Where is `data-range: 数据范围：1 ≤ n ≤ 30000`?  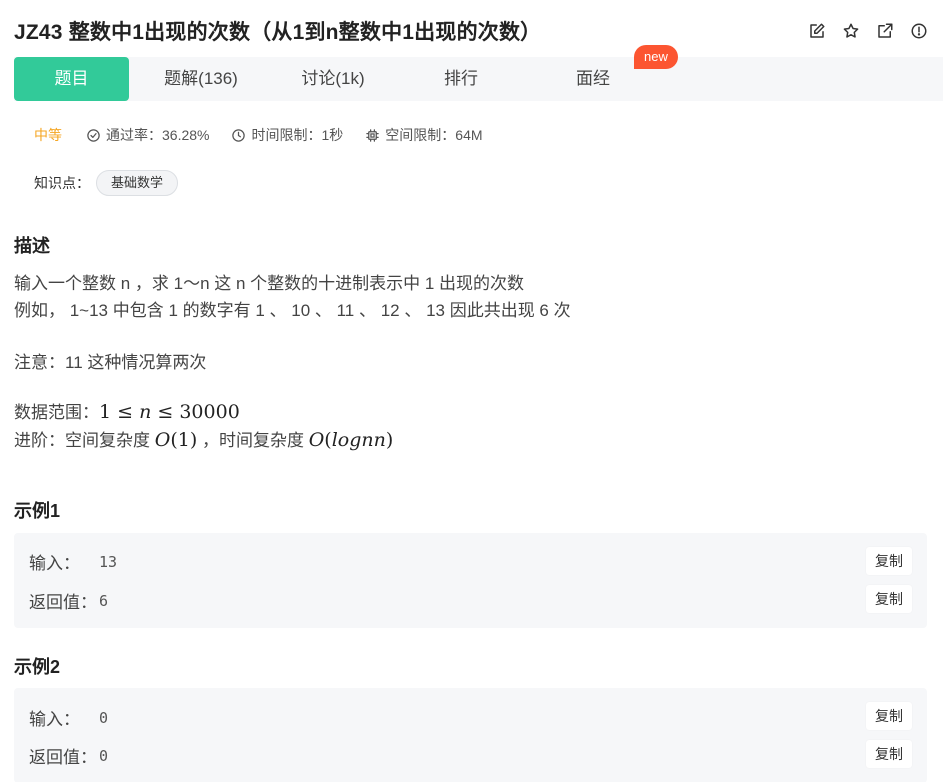 data-range: 数据范围：1 ≤ n ≤ 30000 is located at coordinates (127, 410).